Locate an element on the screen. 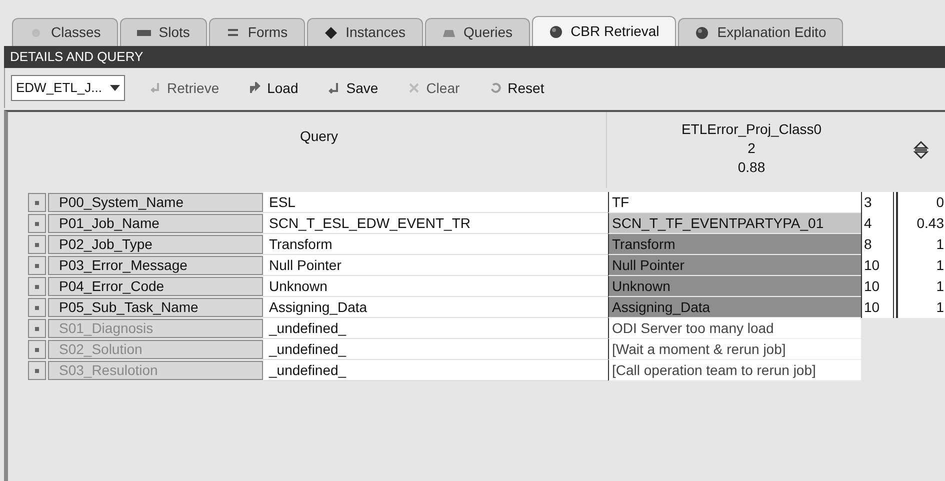 The image size is (945, 481). query-cell: Assigning_Data is located at coordinates (435, 307).